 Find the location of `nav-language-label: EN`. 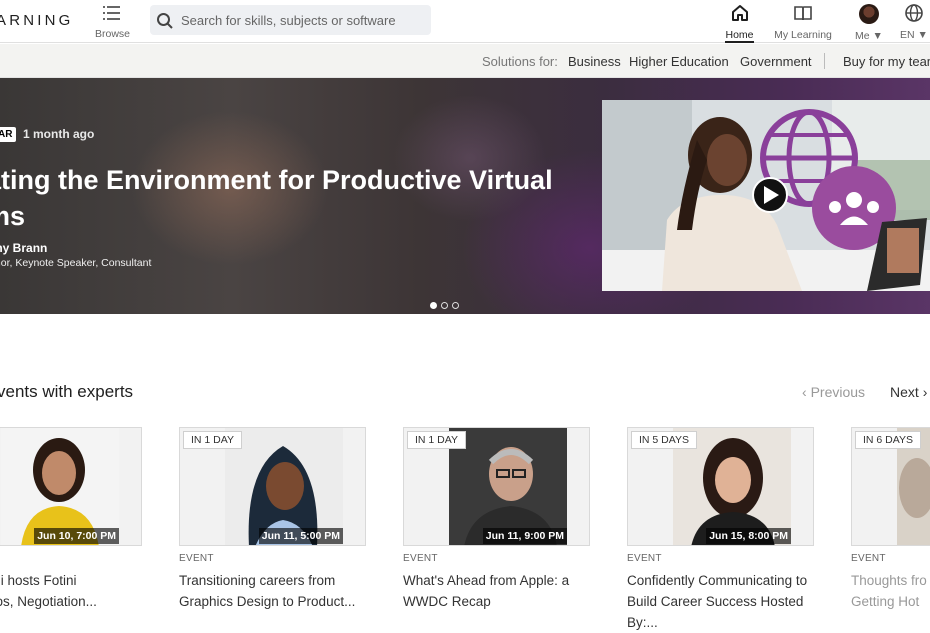

nav-language-label: EN is located at coordinates (907, 35).